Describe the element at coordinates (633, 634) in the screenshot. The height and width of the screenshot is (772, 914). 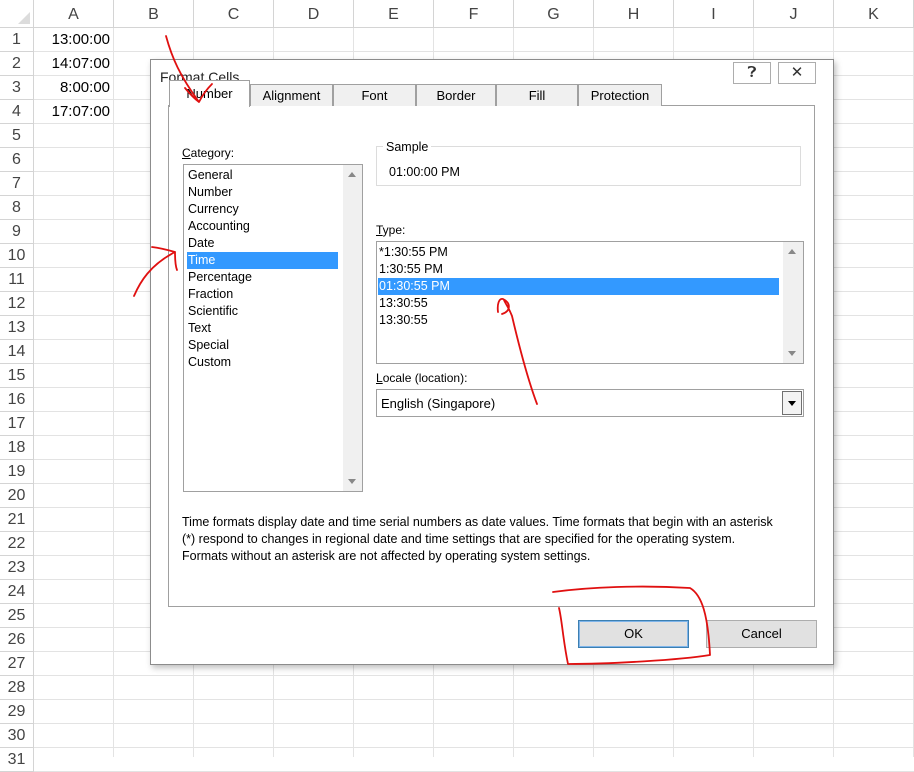
I see `ok-button: OK` at that location.